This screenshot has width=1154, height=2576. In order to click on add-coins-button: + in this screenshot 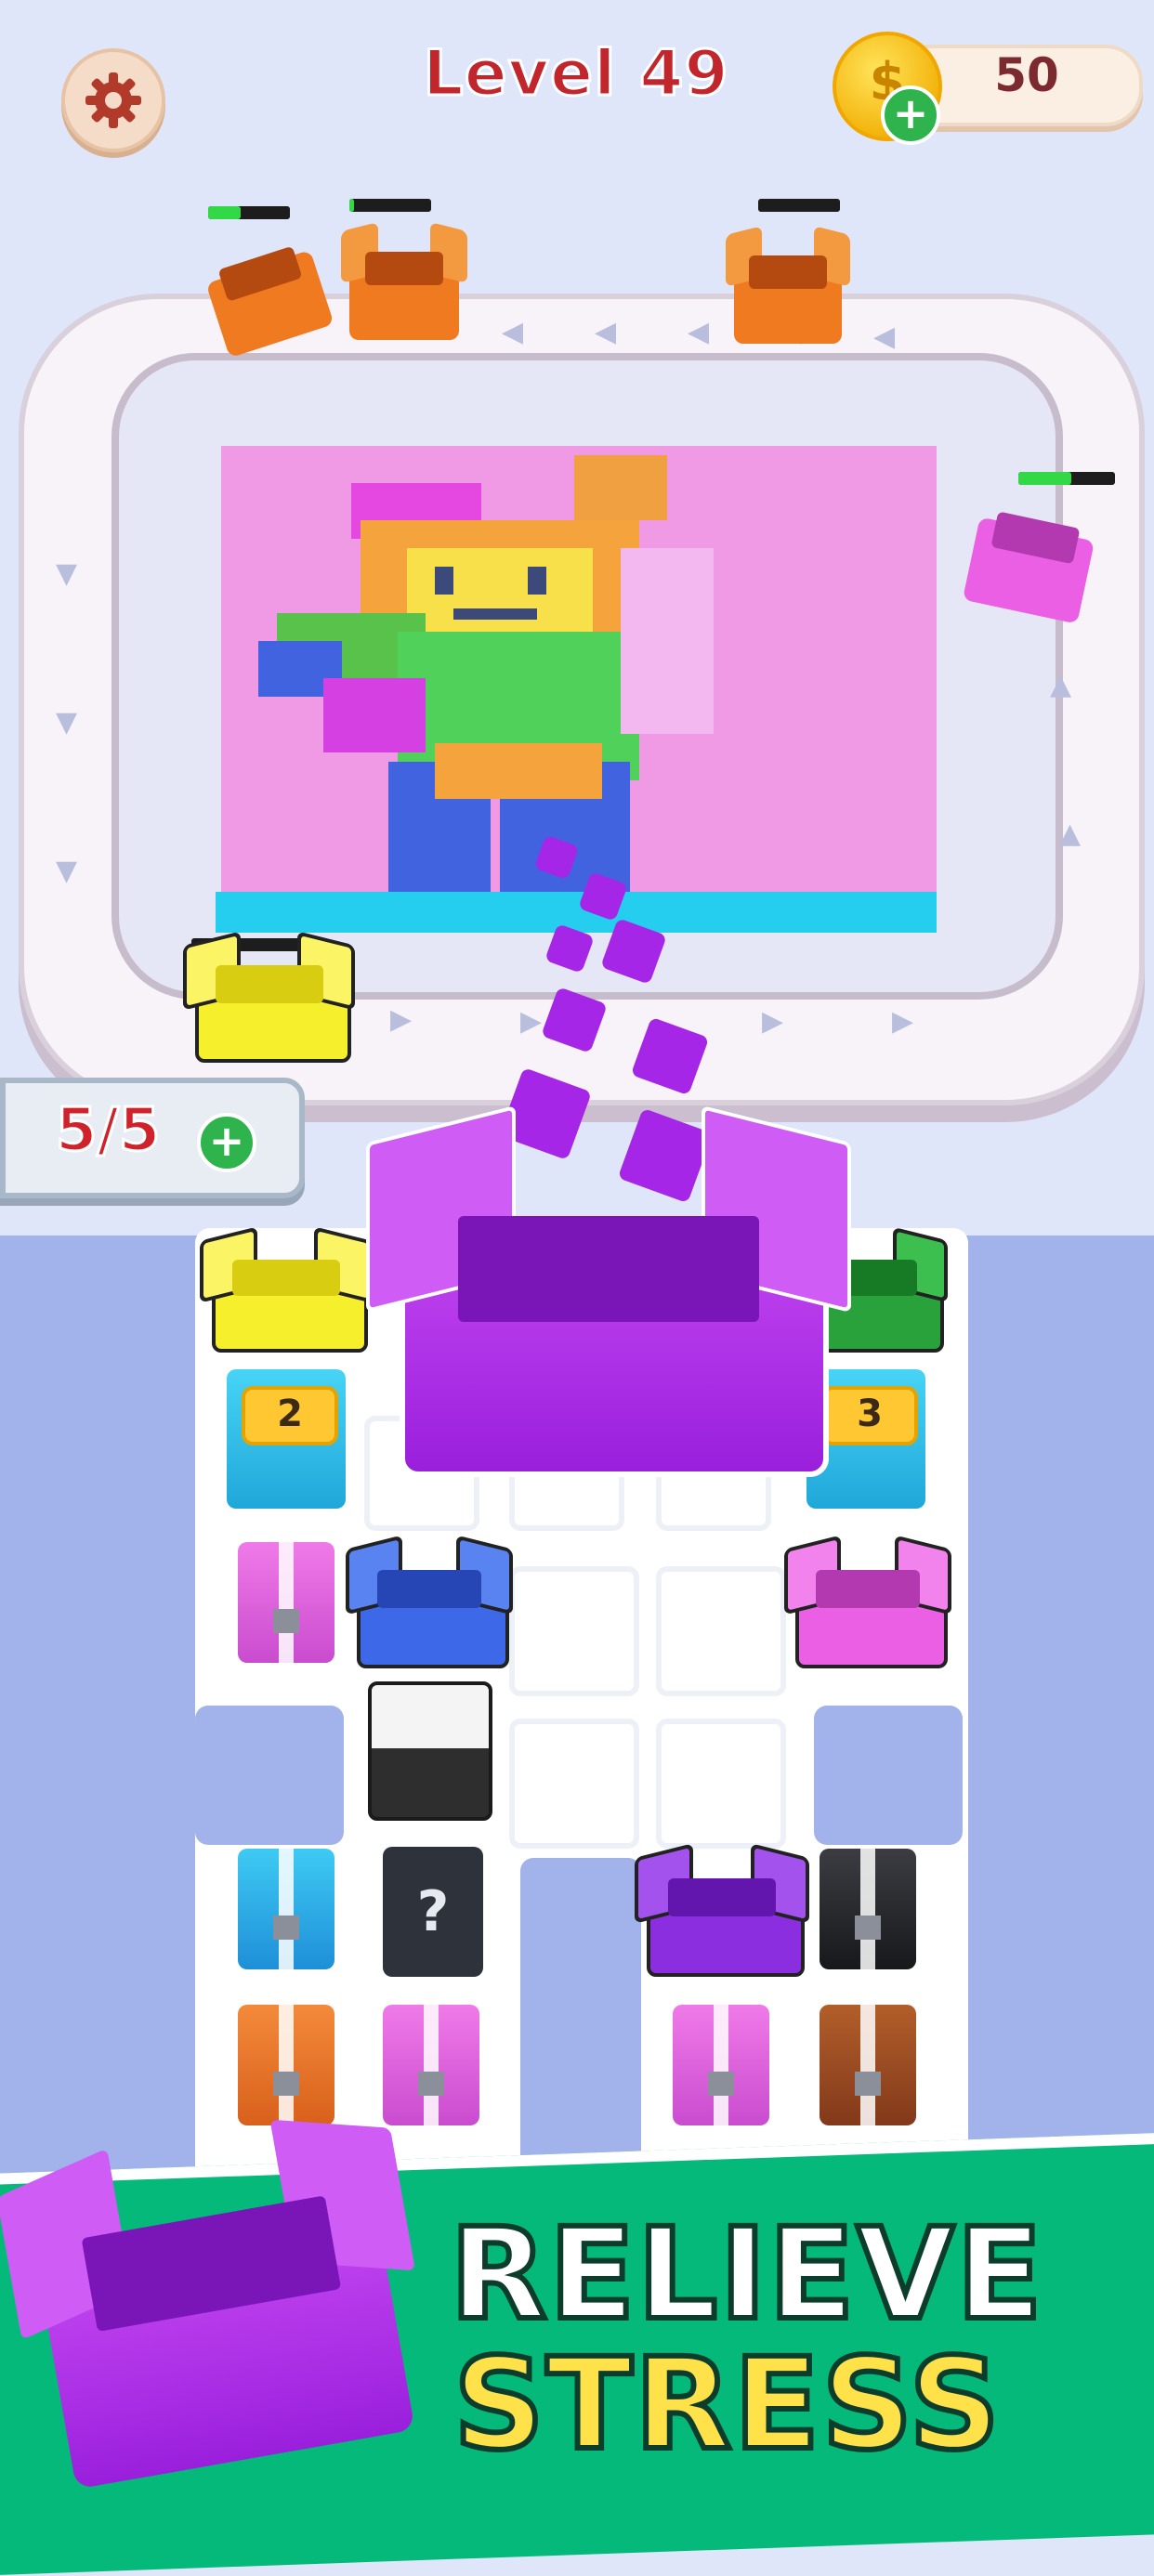, I will do `click(910, 115)`.